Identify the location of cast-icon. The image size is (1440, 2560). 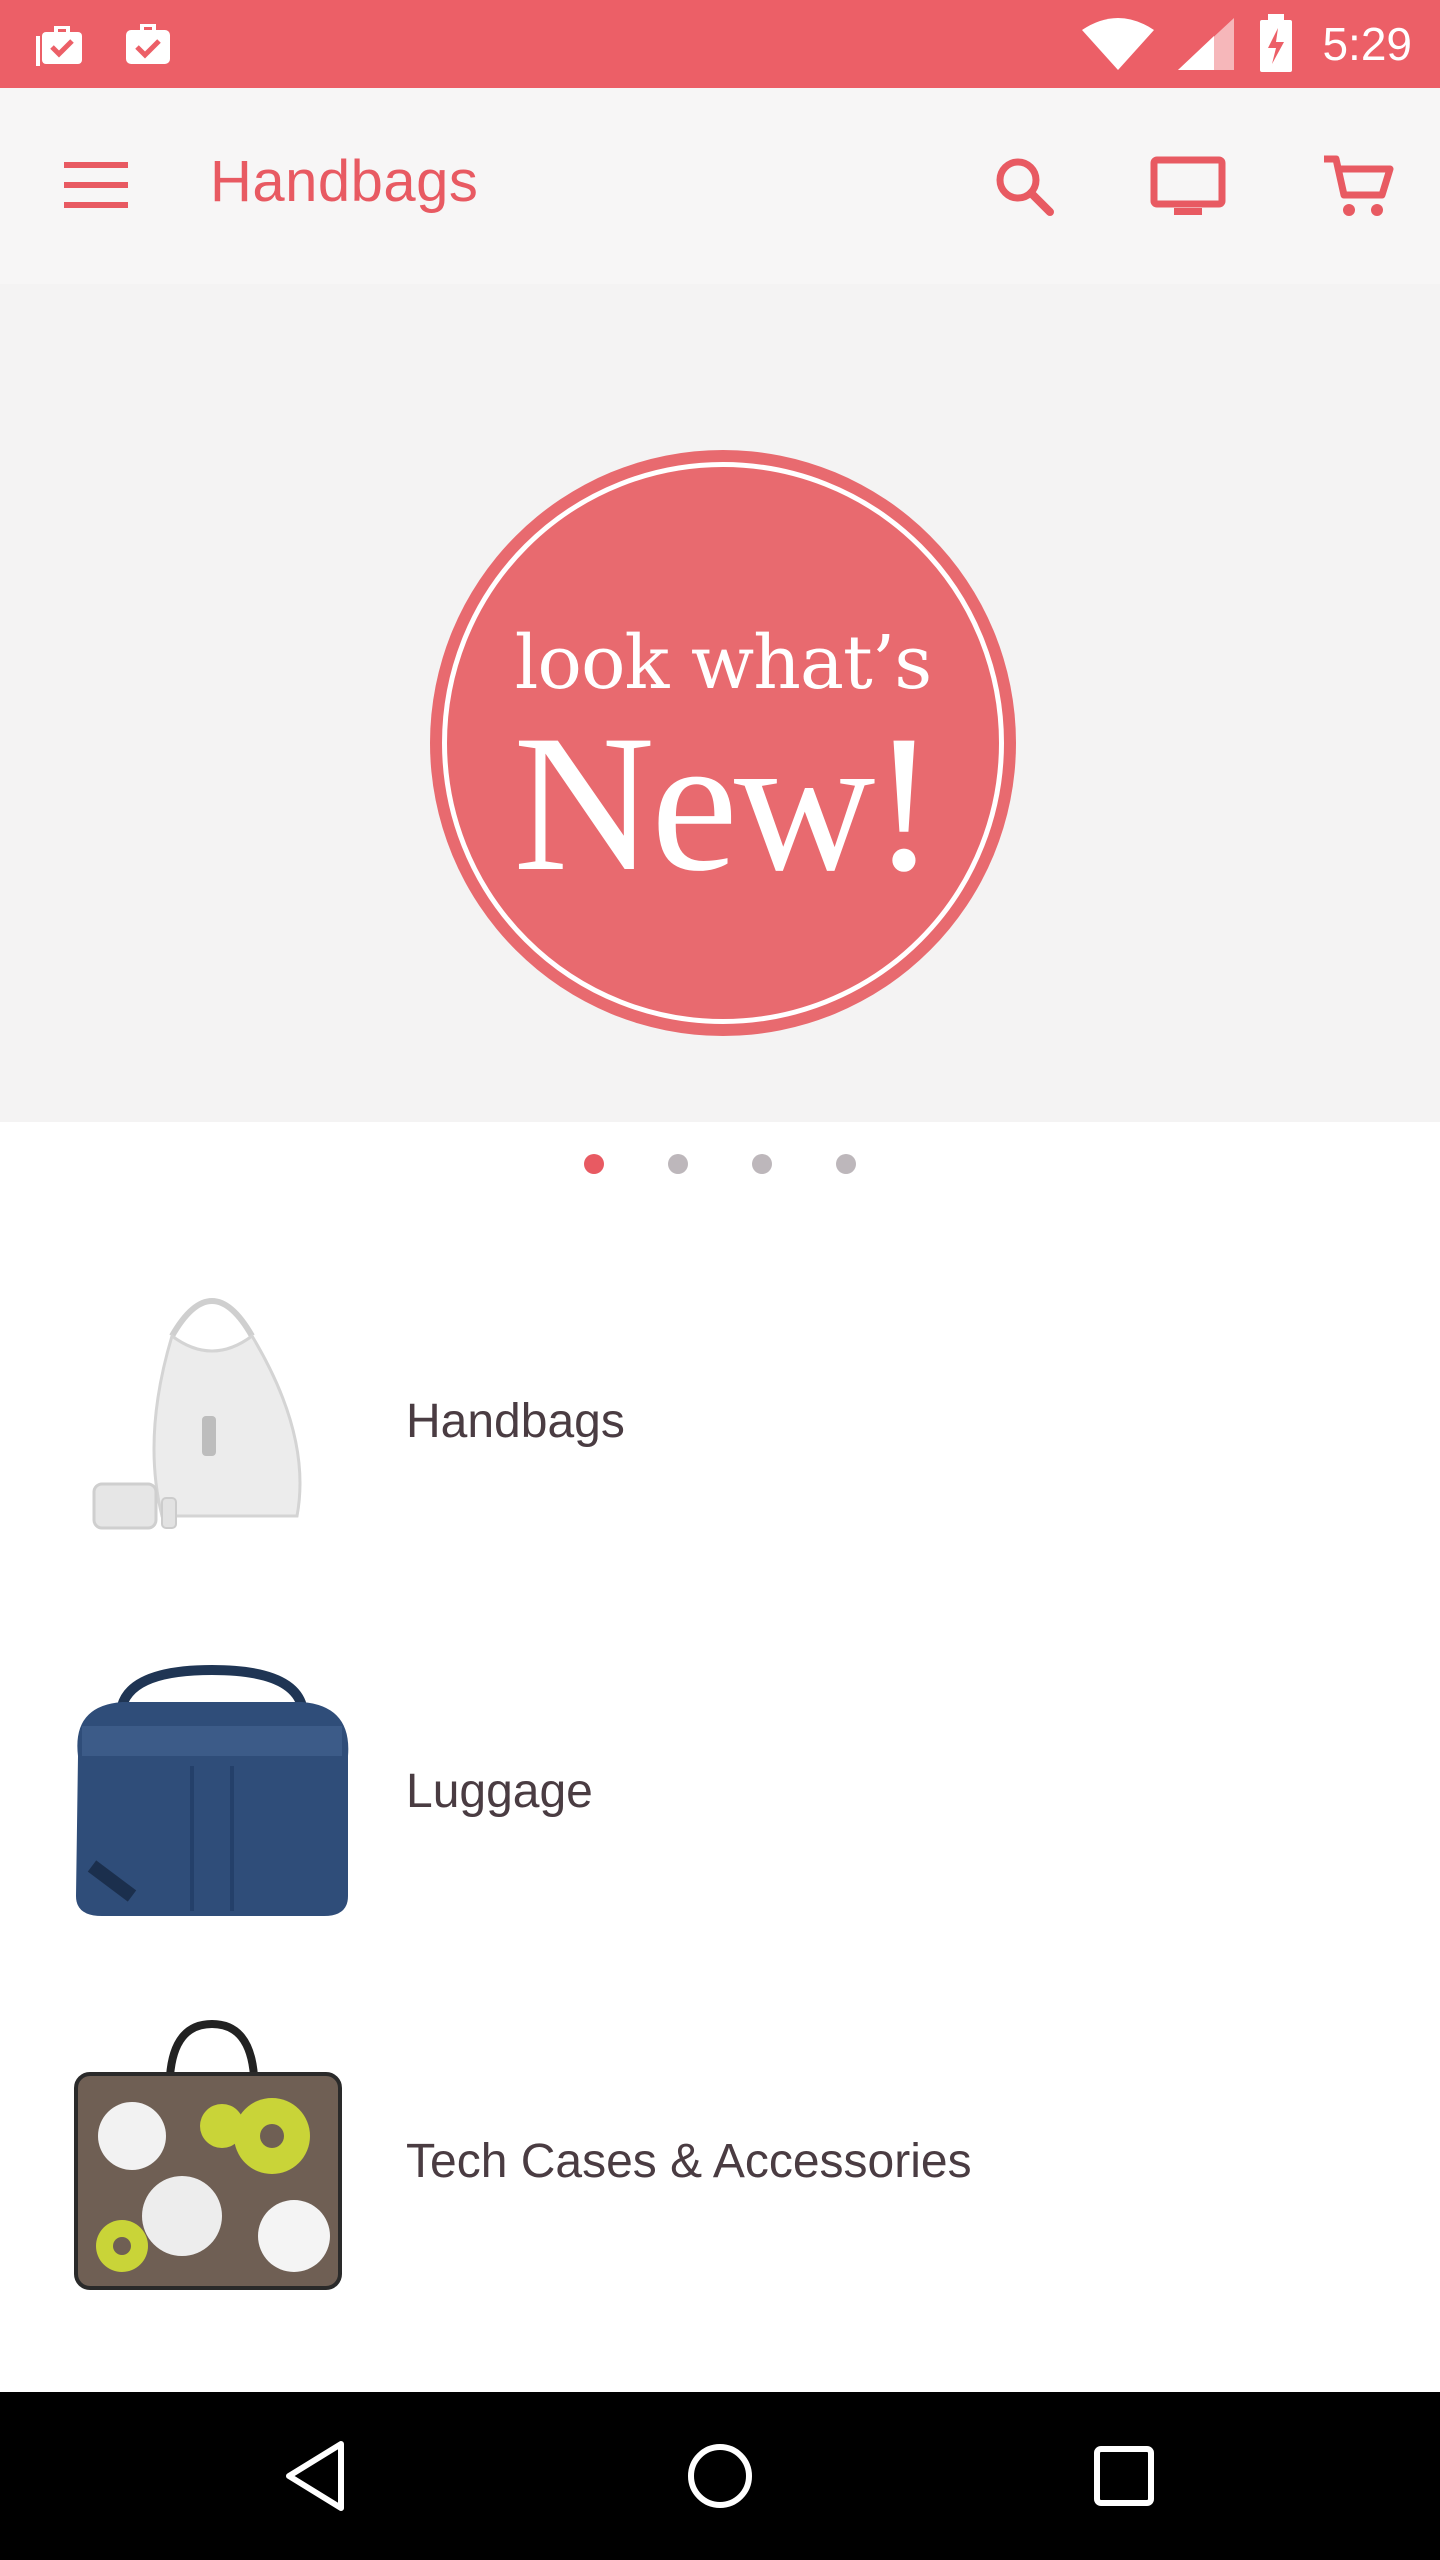
(1188, 185).